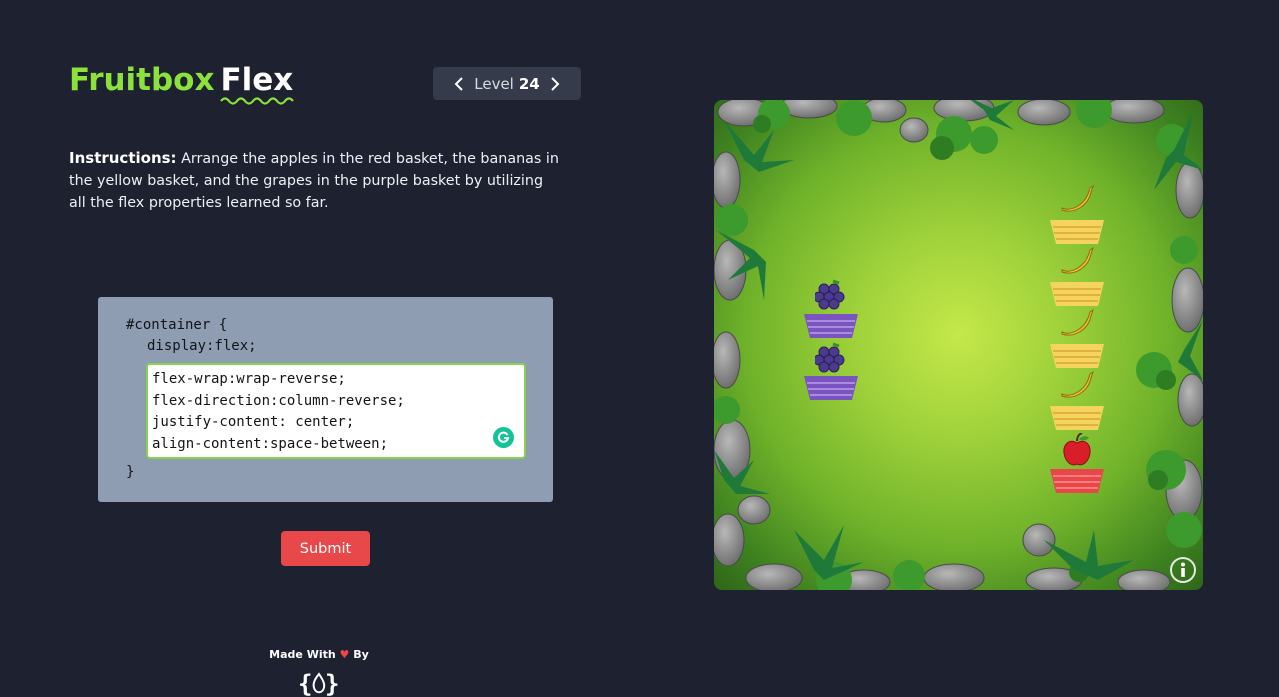  What do you see at coordinates (1183, 570) in the screenshot?
I see `info-icon` at bounding box center [1183, 570].